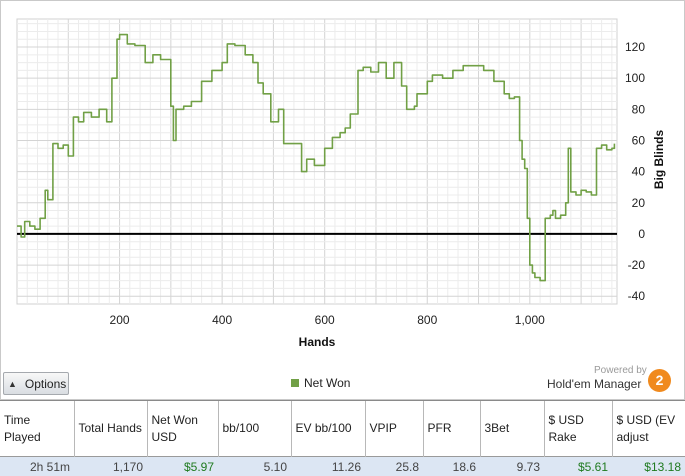 The image size is (685, 476). What do you see at coordinates (577, 428) in the screenshot?
I see `col-header-rake: $ USD Rake` at bounding box center [577, 428].